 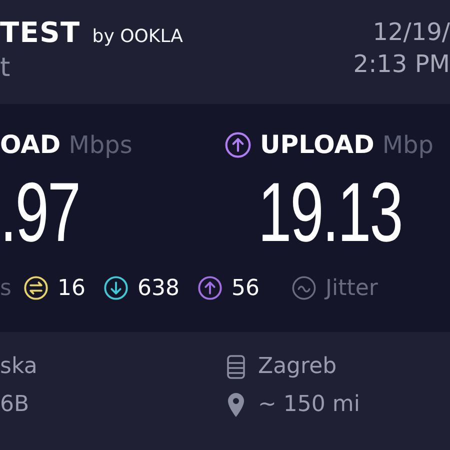 I want to click on detail-text: 6B, so click(x=15, y=405).